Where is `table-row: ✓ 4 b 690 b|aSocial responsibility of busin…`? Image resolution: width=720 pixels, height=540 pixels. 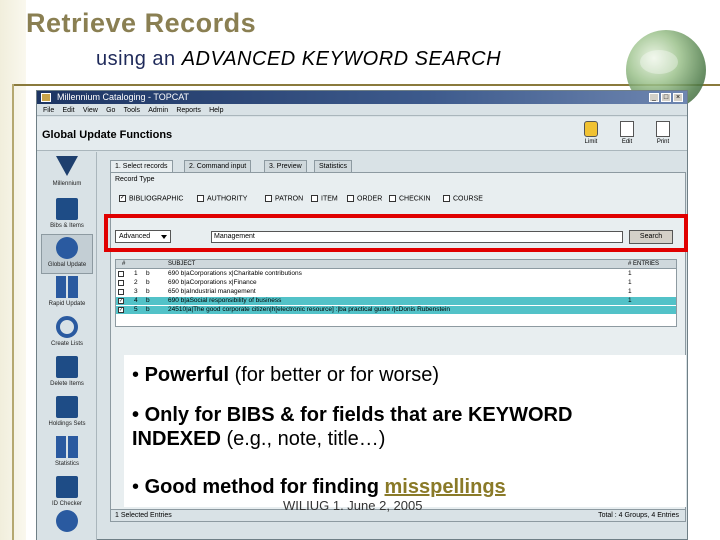 table-row: ✓ 4 b 690 b|aSocial responsibility of busin… is located at coordinates (396, 301).